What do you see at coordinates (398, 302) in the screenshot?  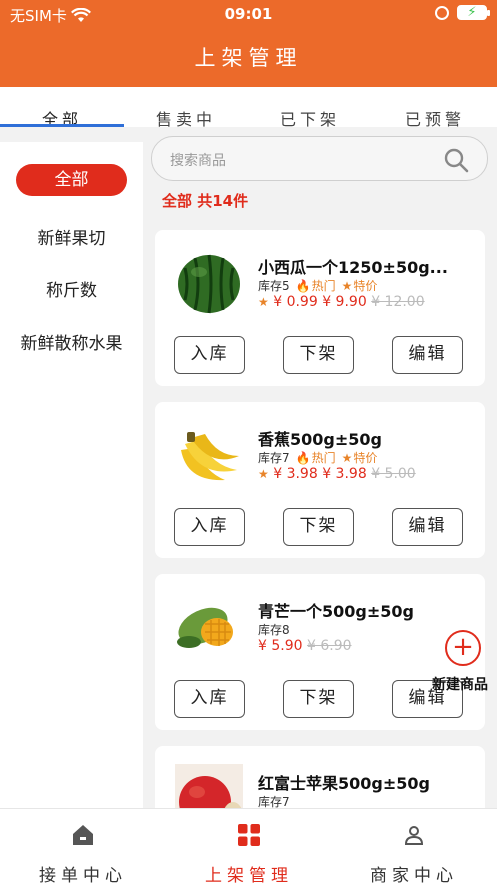 I see `price-original: ¥ 12.00` at bounding box center [398, 302].